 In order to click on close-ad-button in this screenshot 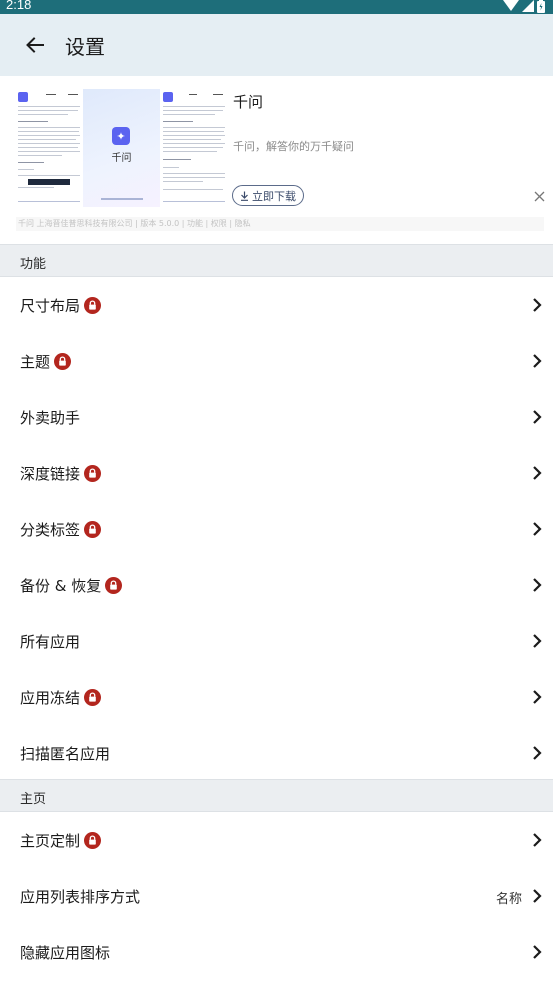, I will do `click(539, 196)`.